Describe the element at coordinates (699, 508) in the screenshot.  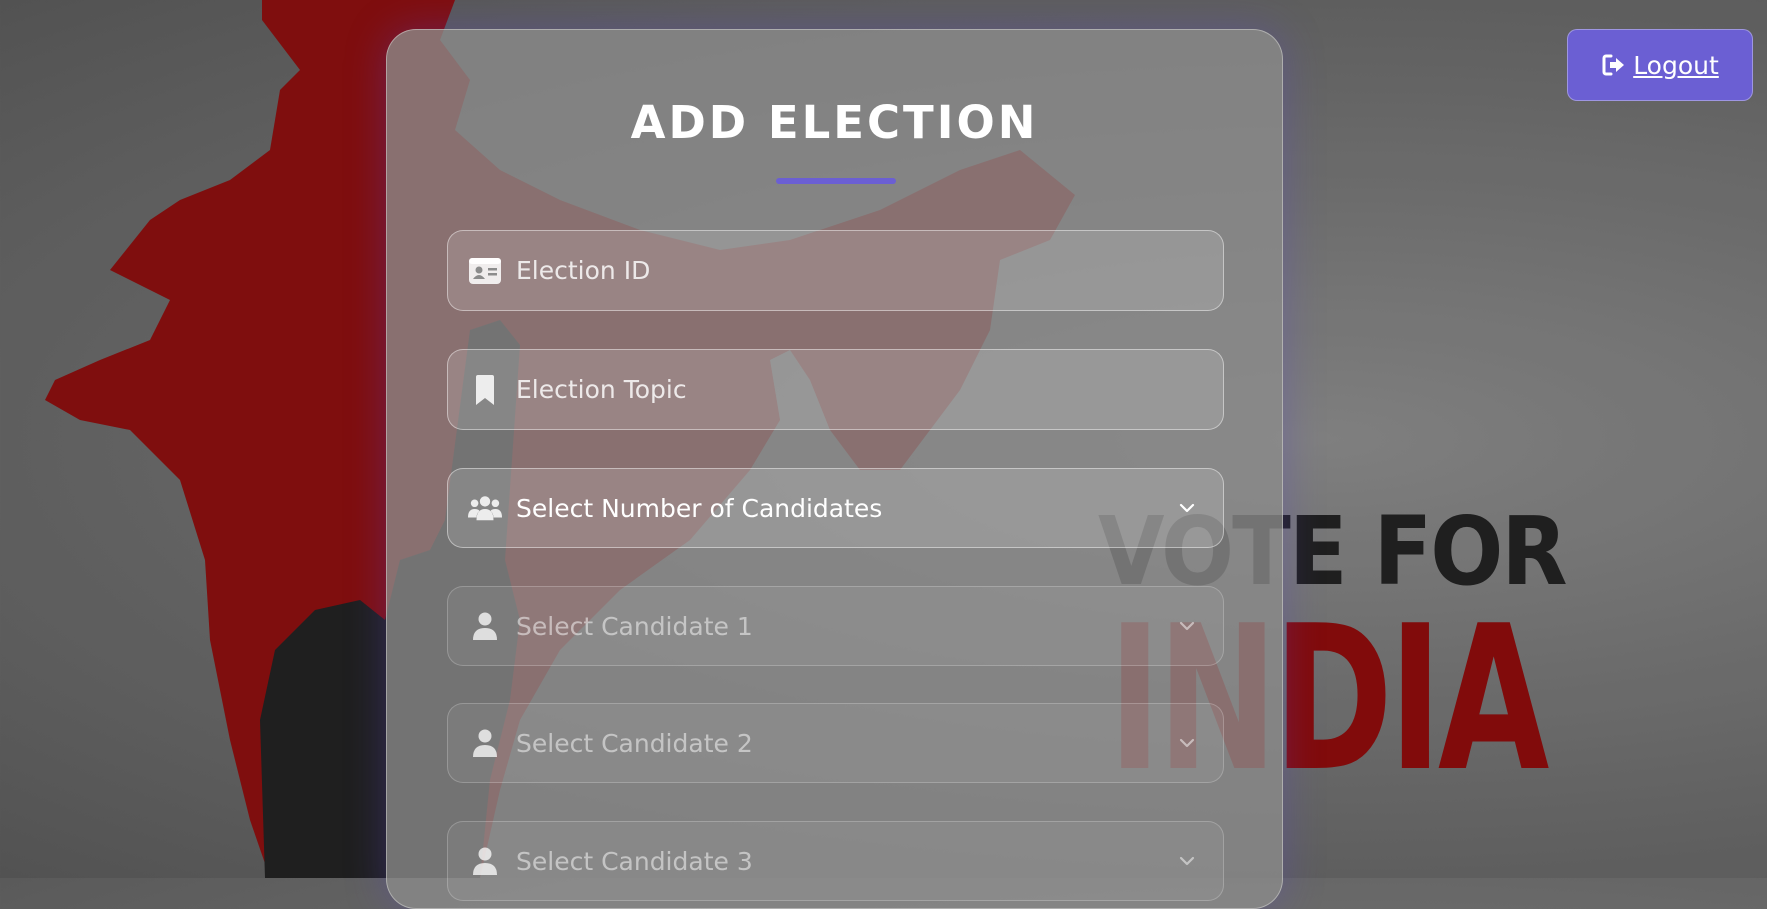
I see `candidate-count-value: Select Number of Candidates` at that location.